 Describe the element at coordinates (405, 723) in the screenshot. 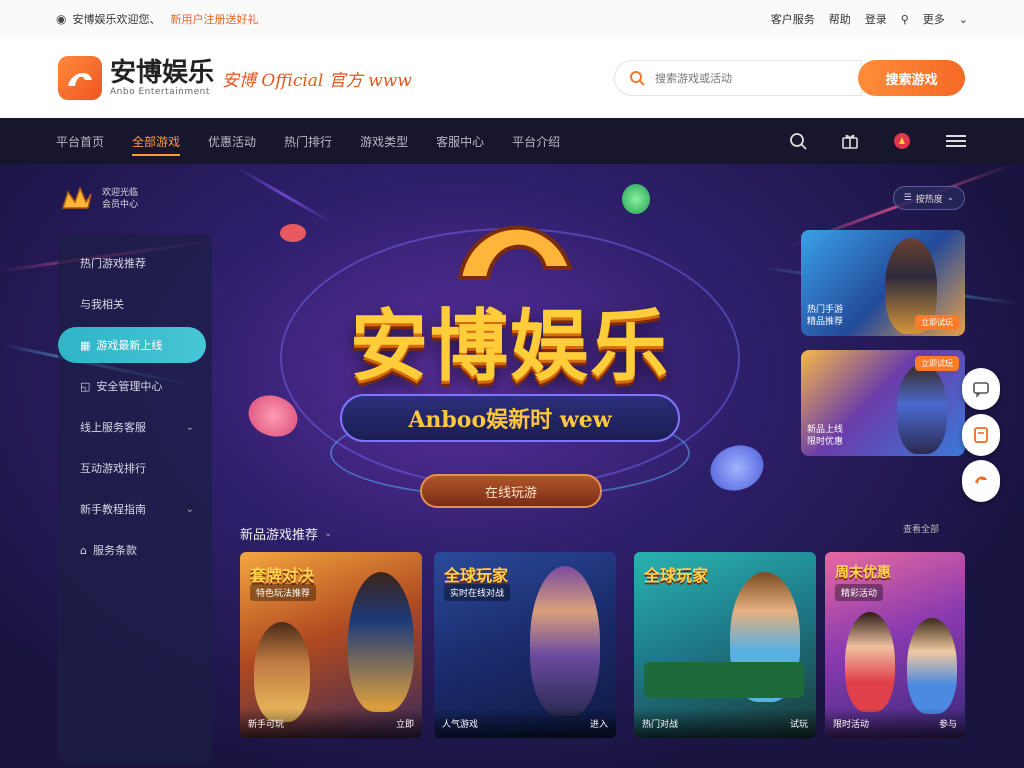

I see `game-card-action: 立即` at that location.